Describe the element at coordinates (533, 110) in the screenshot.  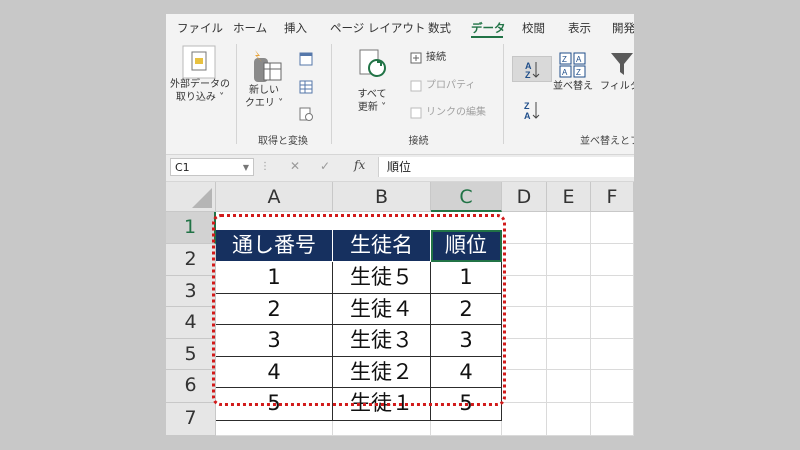
I see `sort-descending-icon: Z A` at that location.